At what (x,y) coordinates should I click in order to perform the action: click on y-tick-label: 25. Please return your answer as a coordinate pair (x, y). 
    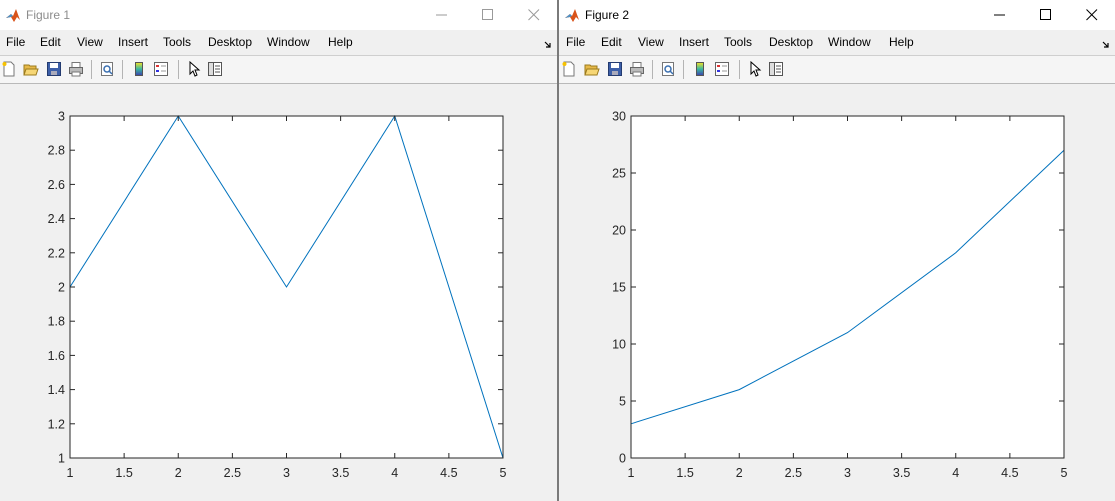
    Looking at the image, I should click on (619, 174).